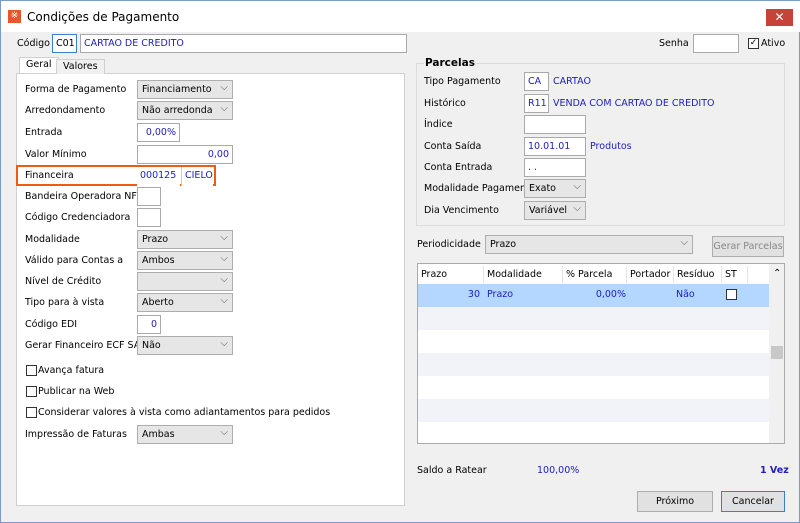 This screenshot has width=800, height=523. What do you see at coordinates (685, 294) in the screenshot?
I see `cell-residuo: Não` at bounding box center [685, 294].